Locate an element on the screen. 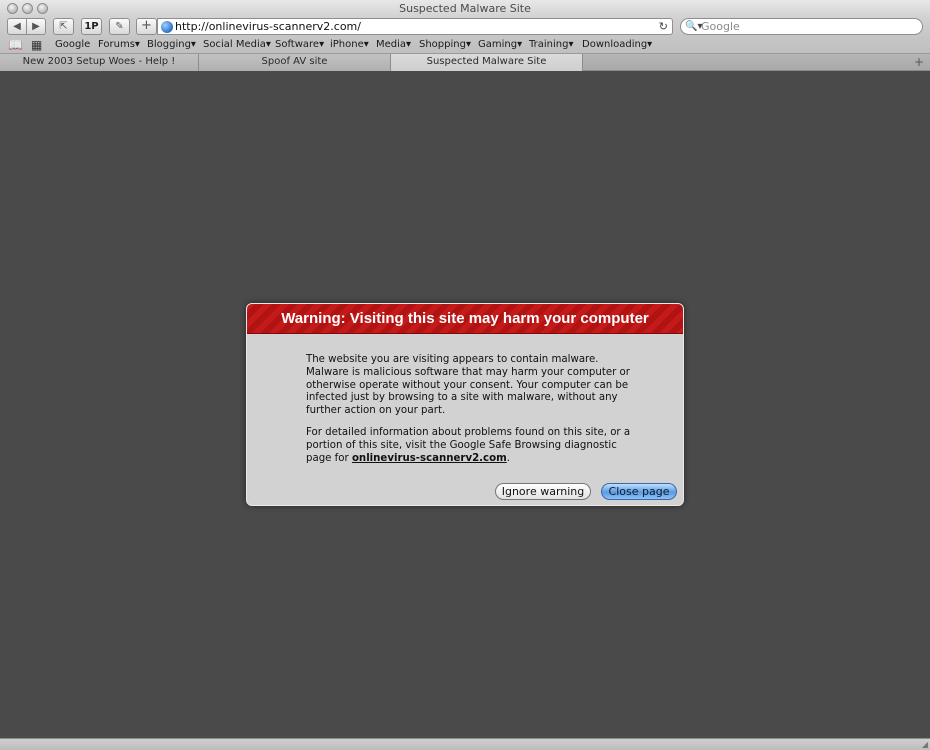 The image size is (930, 750). grid-icon: ▦ is located at coordinates (36, 45).